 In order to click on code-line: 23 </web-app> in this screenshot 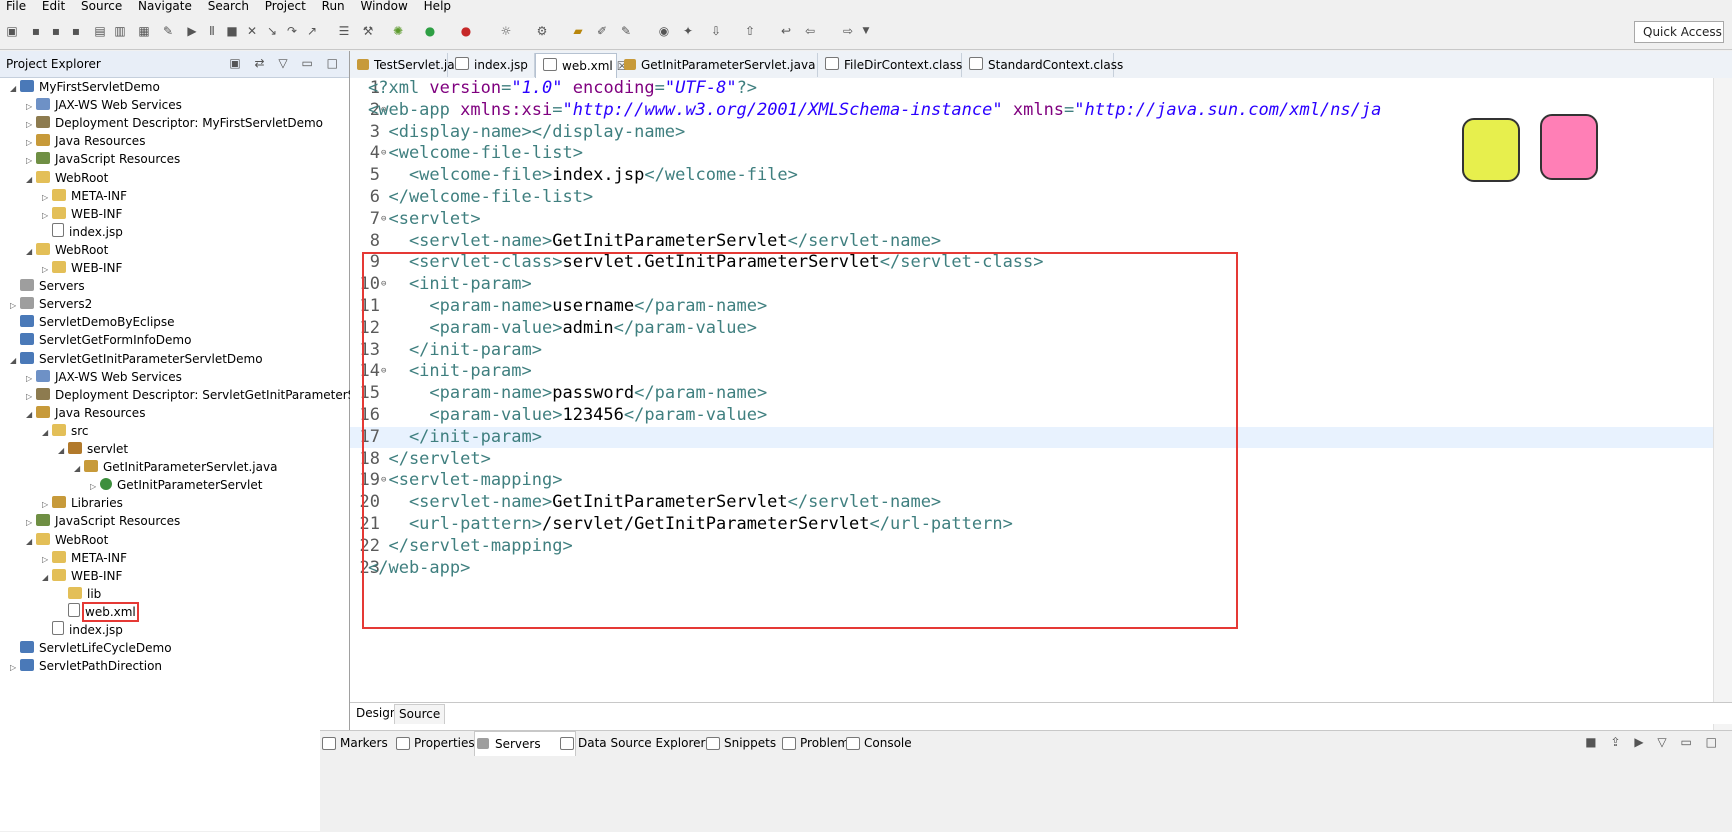, I will do `click(1041, 568)`.